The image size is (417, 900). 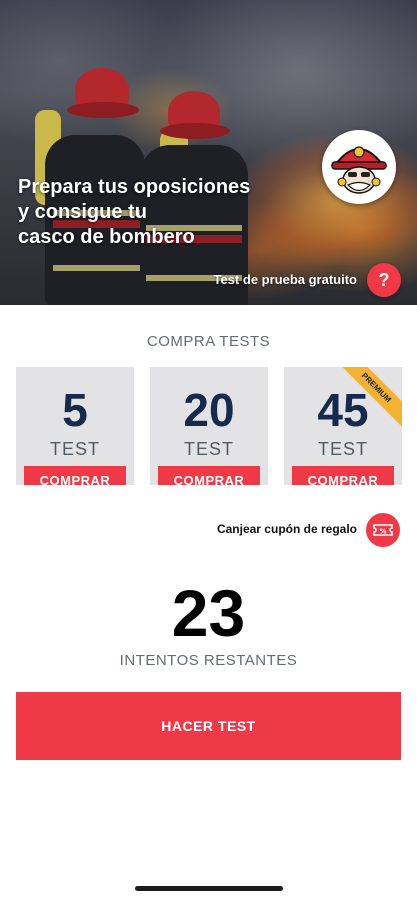 I want to click on pack-card: PREMIUM 45 TEST COMPRAR, so click(x=343, y=426).